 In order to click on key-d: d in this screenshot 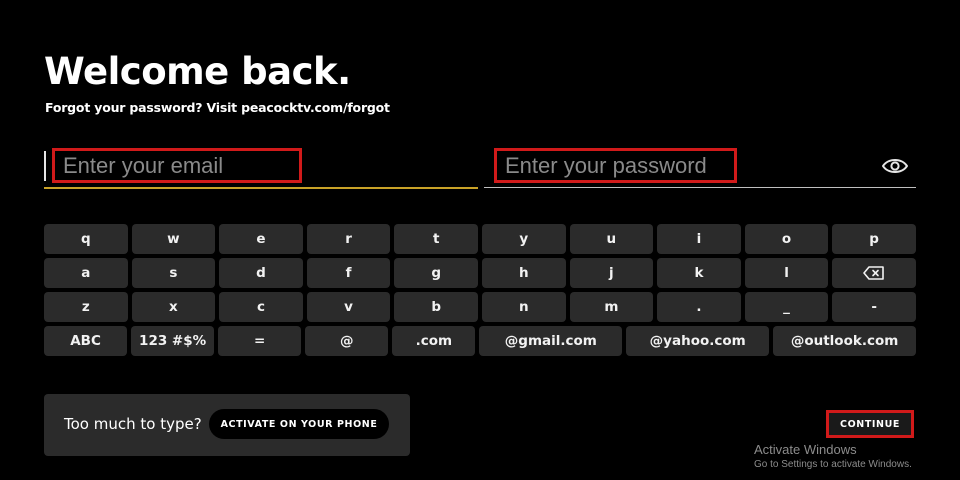, I will do `click(261, 273)`.